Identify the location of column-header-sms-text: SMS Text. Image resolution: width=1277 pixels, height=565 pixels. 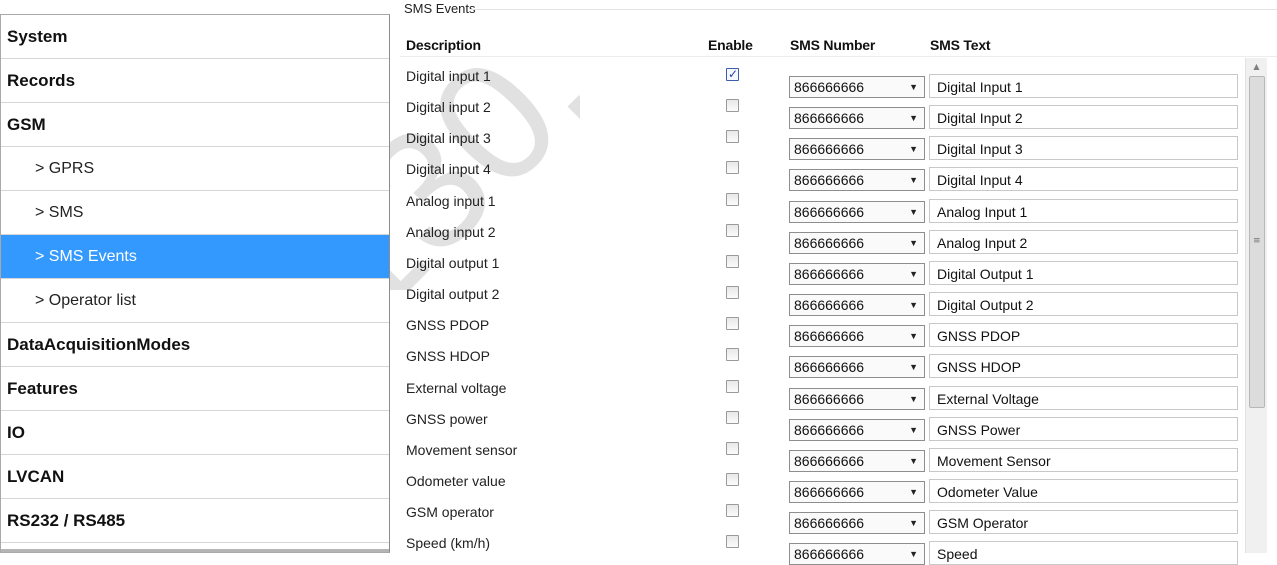
(960, 45).